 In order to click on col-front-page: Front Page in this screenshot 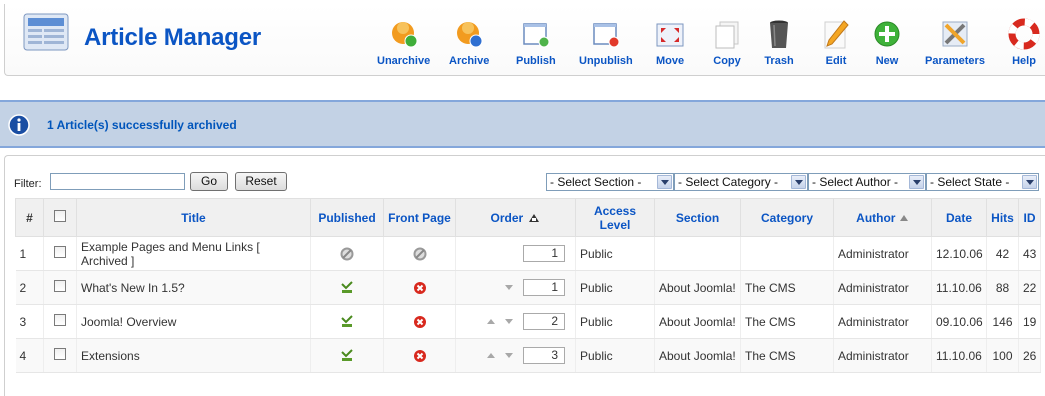, I will do `click(419, 217)`.